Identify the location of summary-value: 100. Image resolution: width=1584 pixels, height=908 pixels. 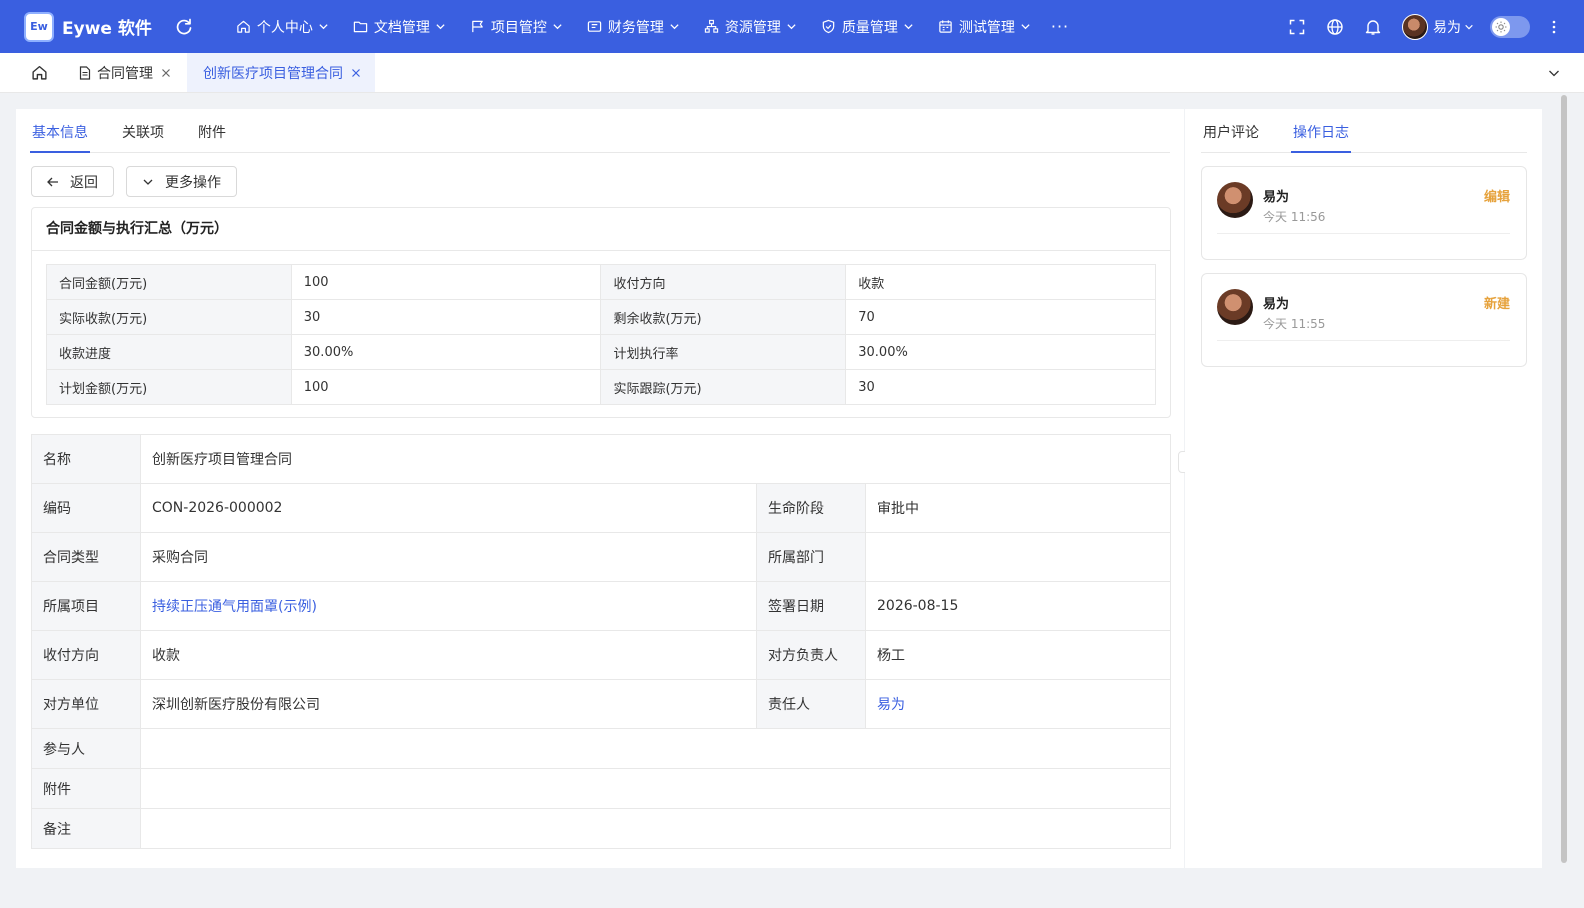
(446, 387).